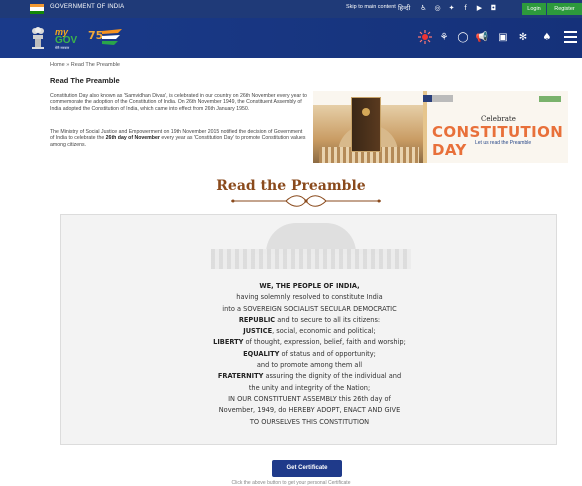  Describe the element at coordinates (498, 119) in the screenshot. I see `banner-celebrate-text: Celebrate` at that location.